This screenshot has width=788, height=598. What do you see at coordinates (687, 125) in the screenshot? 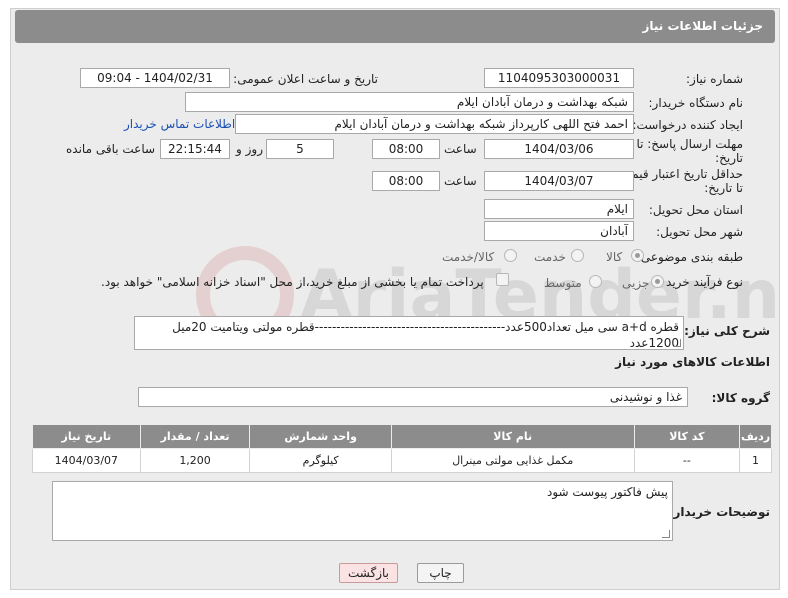
I see `creator-label: ایجاد کننده درخواست:` at bounding box center [687, 125].